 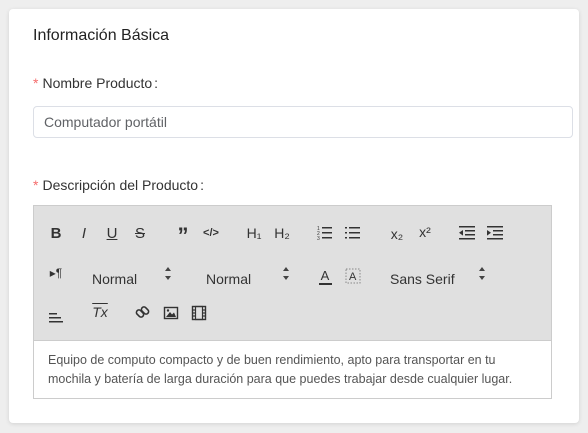 I want to click on clean-format-button: Tx, so click(x=100, y=312).